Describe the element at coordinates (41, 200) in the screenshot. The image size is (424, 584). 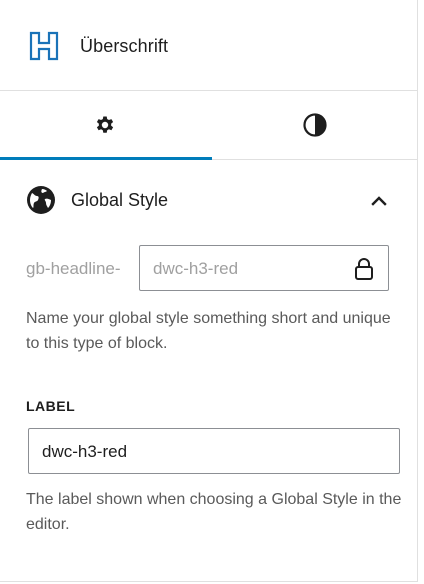
I see `globe-icon` at that location.